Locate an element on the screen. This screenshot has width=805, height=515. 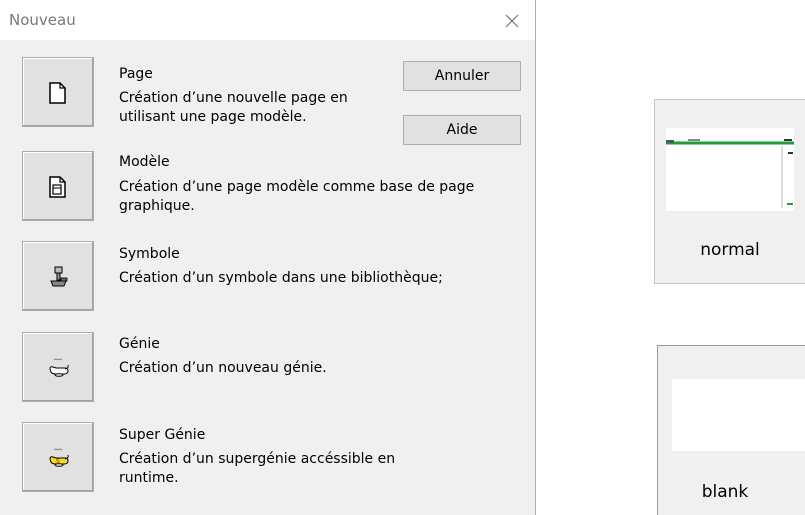
template-blank: blank is located at coordinates (731, 430).